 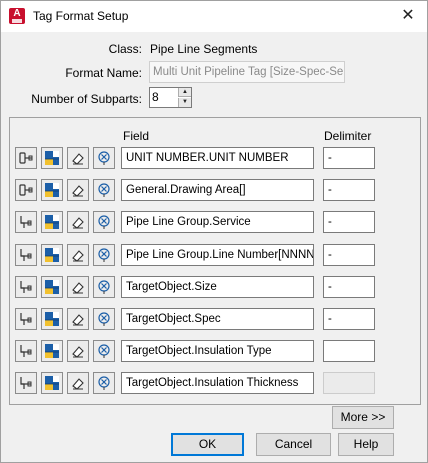 What do you see at coordinates (363, 417) in the screenshot?
I see `more-button: More >>` at bounding box center [363, 417].